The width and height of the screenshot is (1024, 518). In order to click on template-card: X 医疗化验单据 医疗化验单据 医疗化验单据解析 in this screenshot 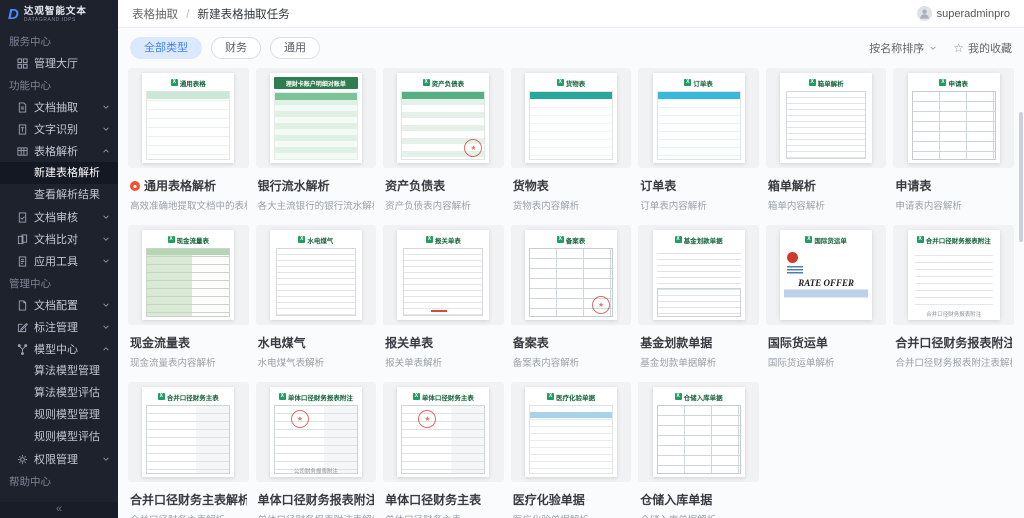, I will do `click(571, 450)`.